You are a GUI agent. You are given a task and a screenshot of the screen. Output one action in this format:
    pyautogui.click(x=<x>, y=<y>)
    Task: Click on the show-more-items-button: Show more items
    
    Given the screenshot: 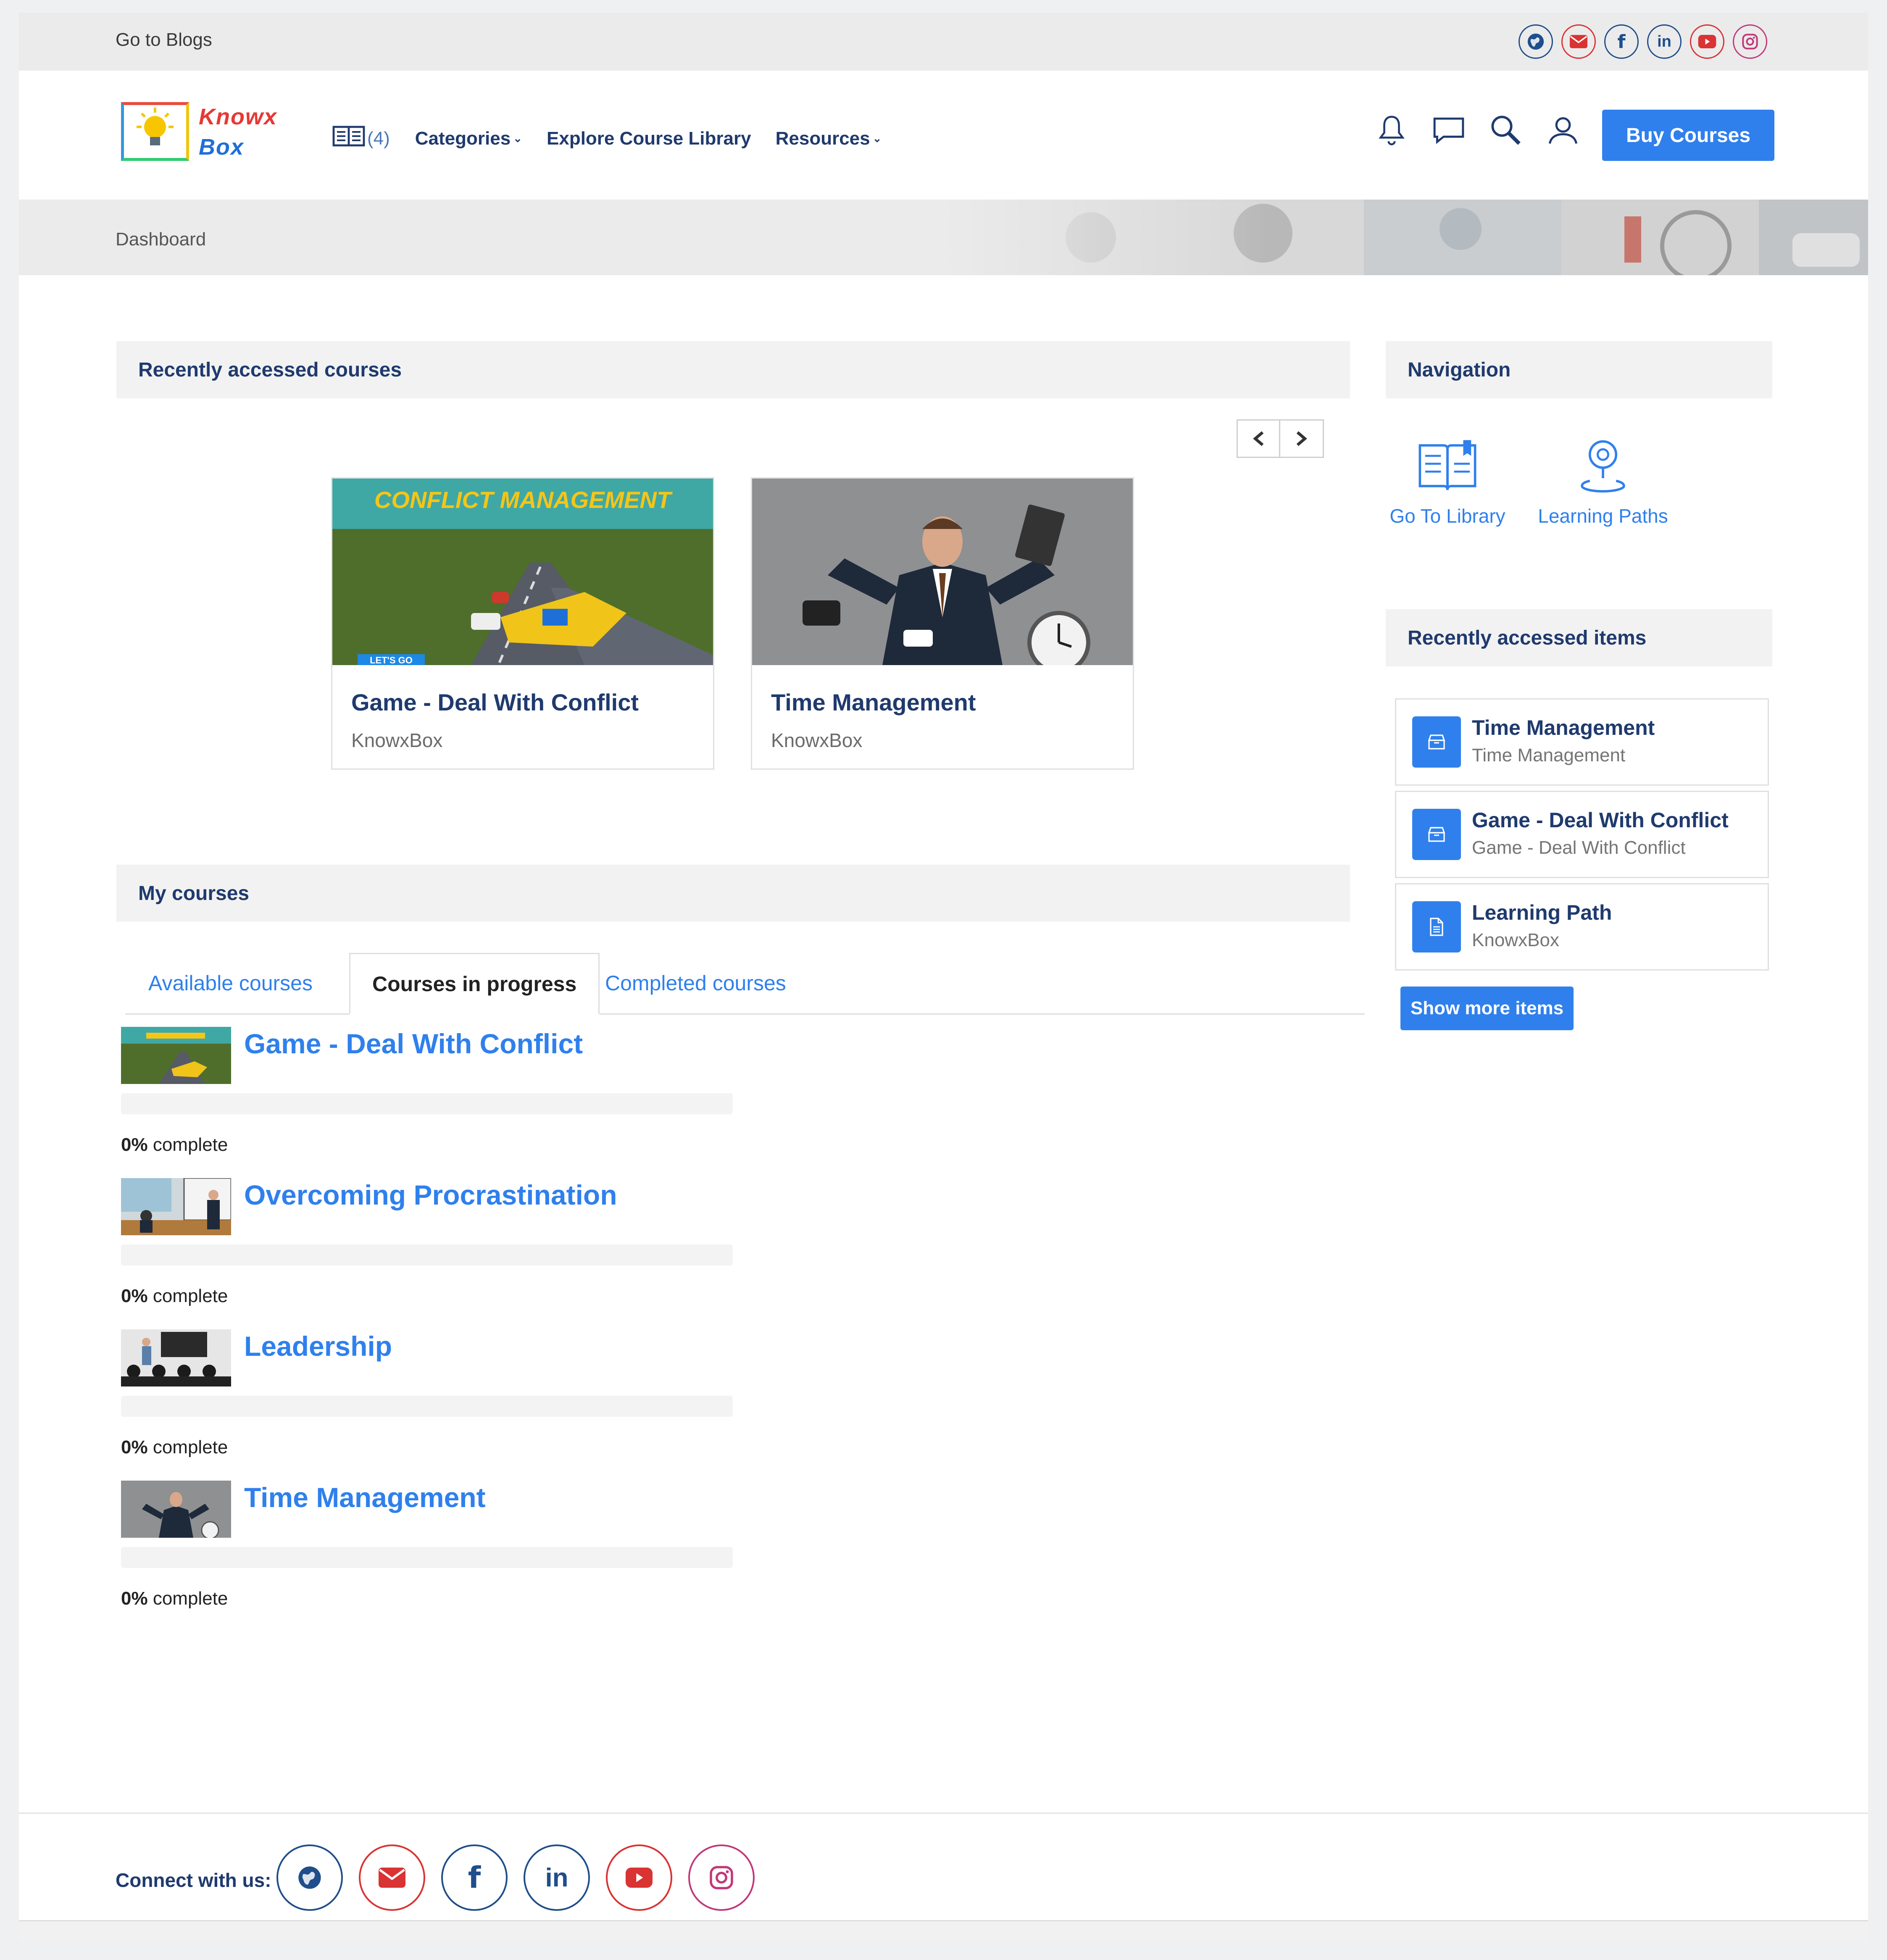 What is the action you would take?
    pyautogui.click(x=1487, y=1009)
    